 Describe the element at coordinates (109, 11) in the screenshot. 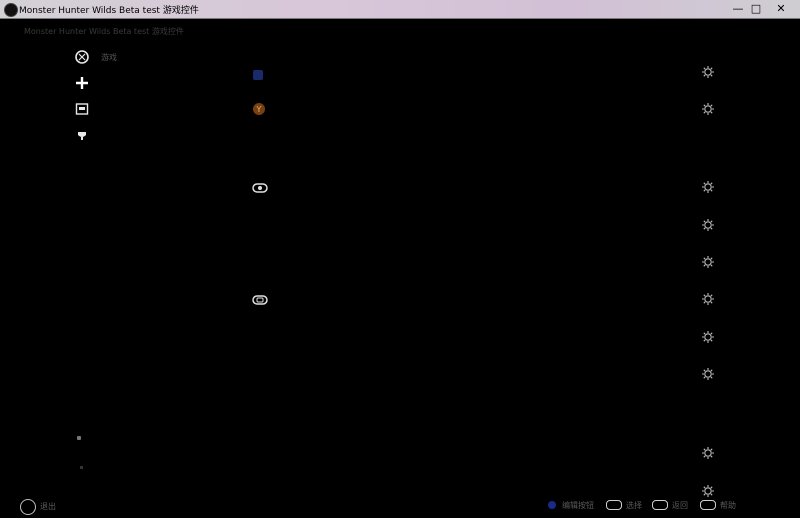

I see `window-title: Monster Hunter Wilds Beta test 游戏控件` at that location.